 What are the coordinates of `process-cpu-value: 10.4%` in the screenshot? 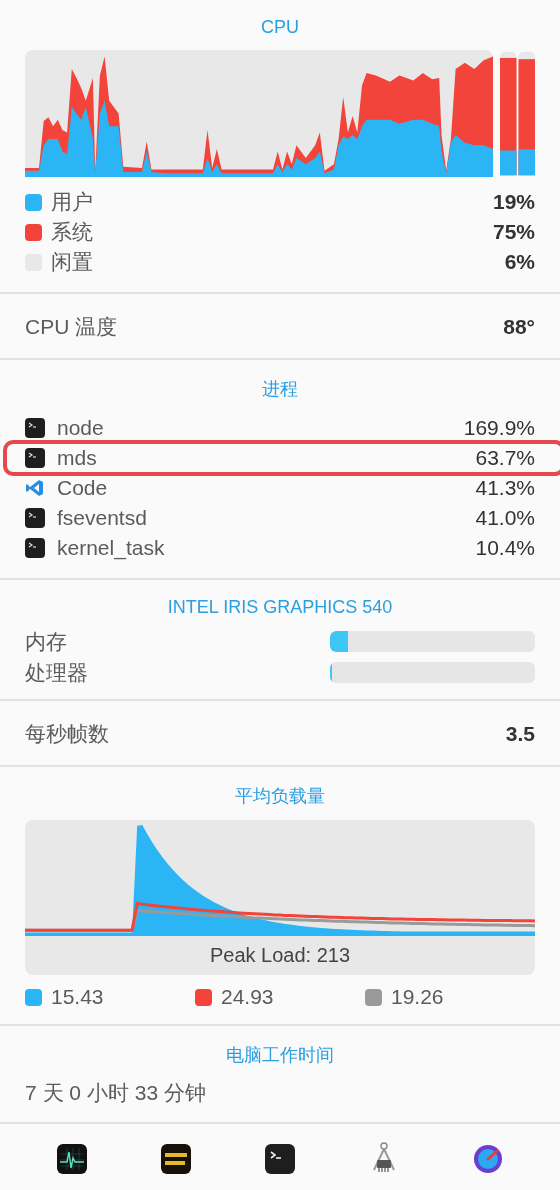 It's located at (505, 548).